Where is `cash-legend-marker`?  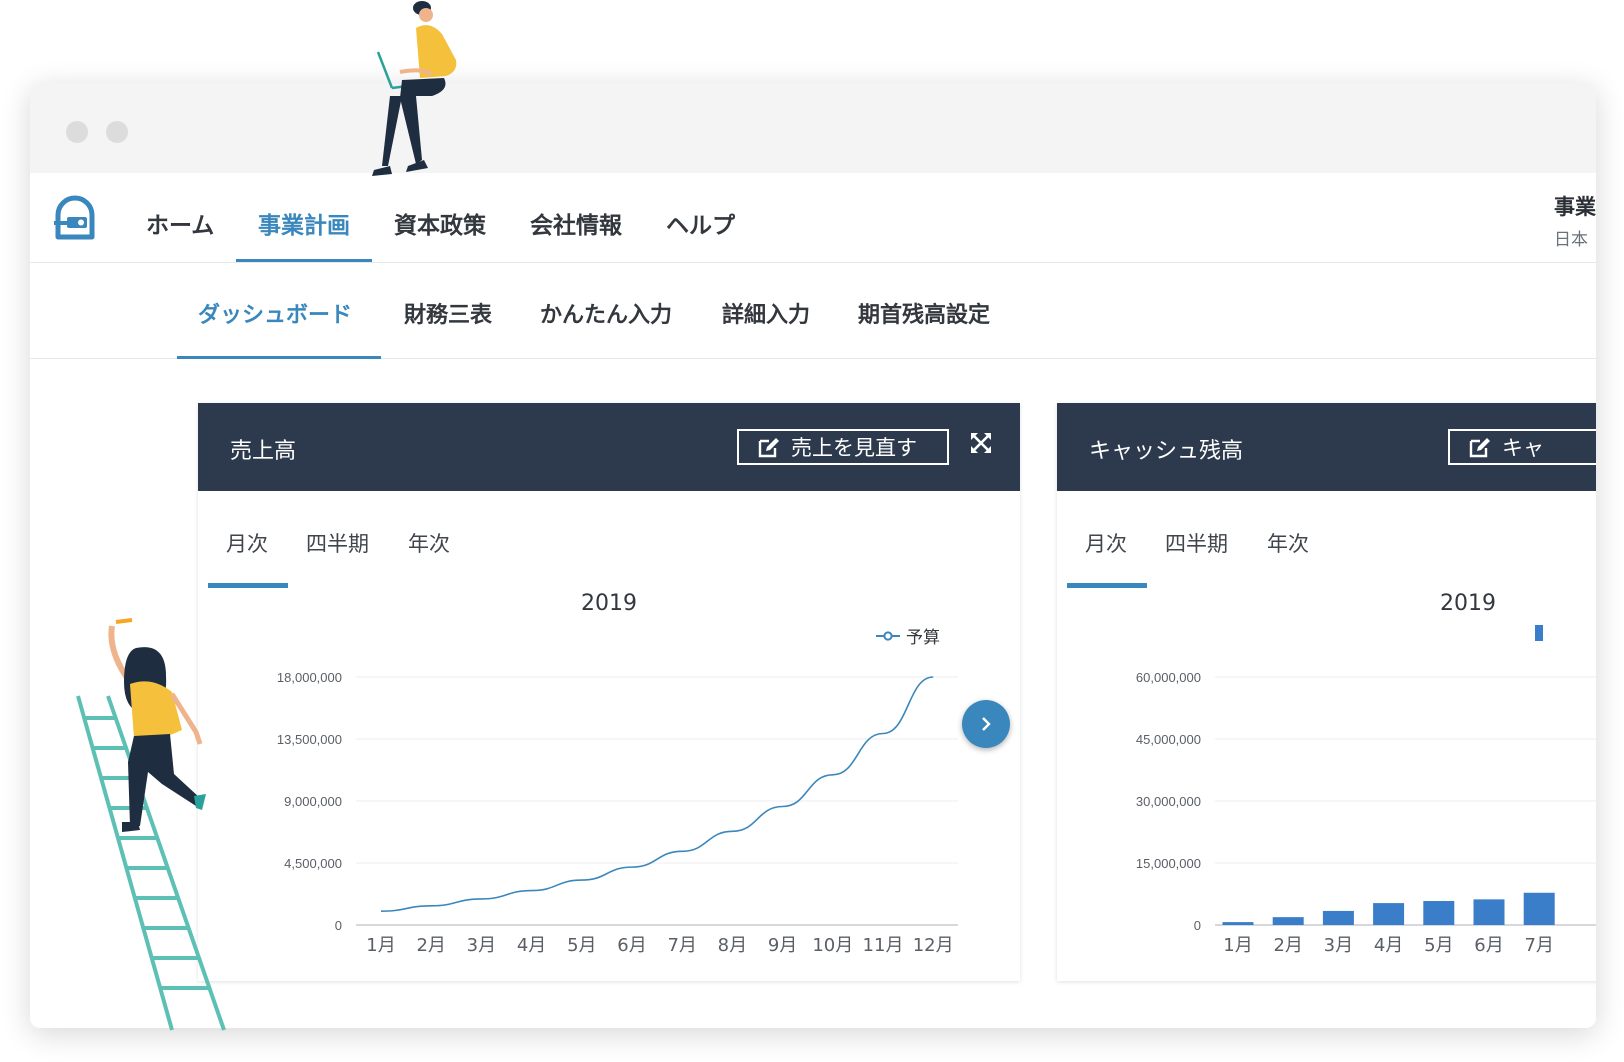 cash-legend-marker is located at coordinates (1539, 633).